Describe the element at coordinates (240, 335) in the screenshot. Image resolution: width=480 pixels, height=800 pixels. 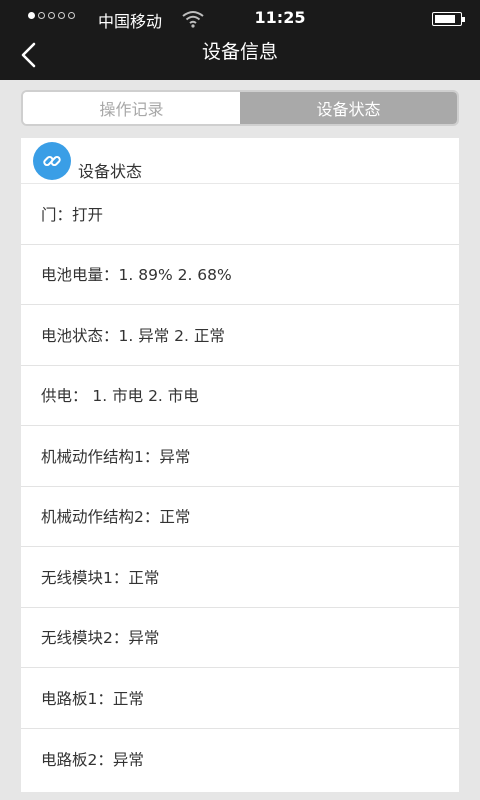
I see `status-row-battery-state: 电池状态：1. 异常 2. 正常` at that location.